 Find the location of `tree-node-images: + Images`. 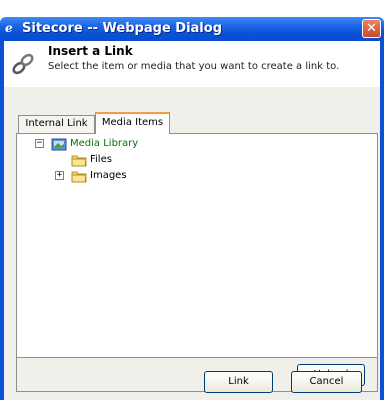

tree-node-images: + Images is located at coordinates (115, 176).